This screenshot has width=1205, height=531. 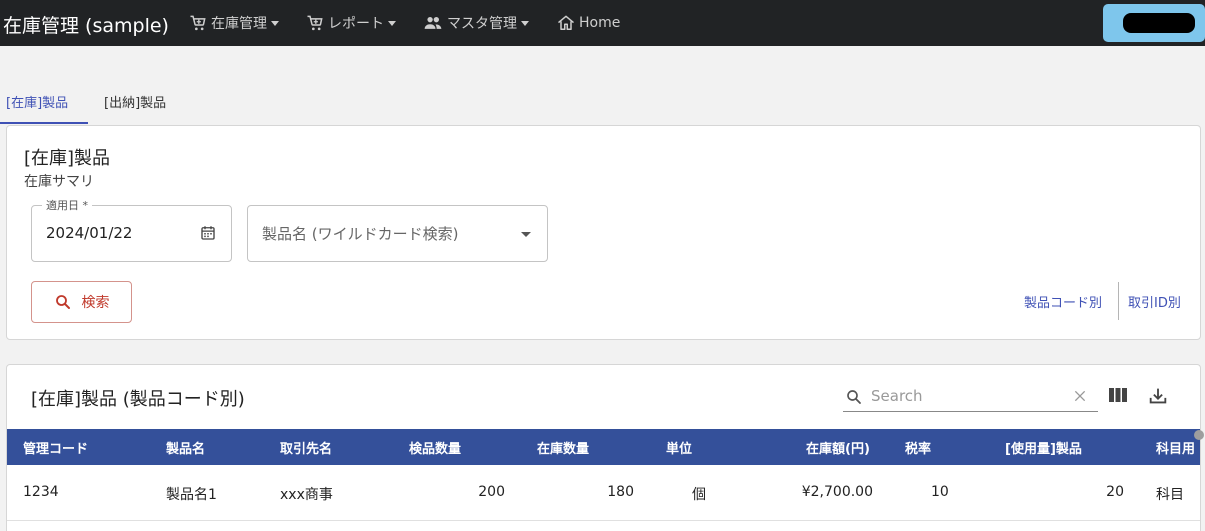 What do you see at coordinates (966, 396) in the screenshot?
I see `grid-search-input` at bounding box center [966, 396].